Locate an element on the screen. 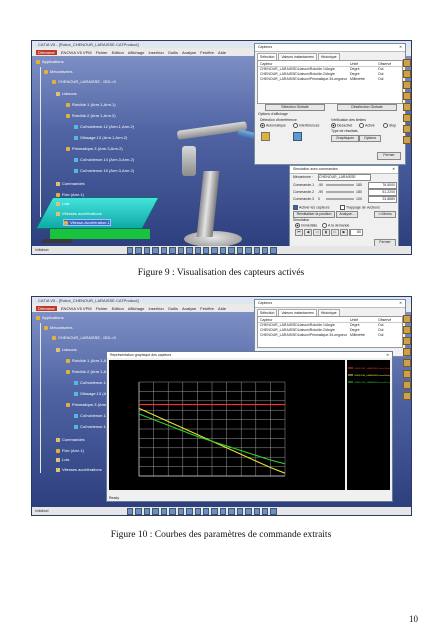 The height and width of the screenshot is (642, 442). tree-node-commandes: Commandes is located at coordinates (70, 439).